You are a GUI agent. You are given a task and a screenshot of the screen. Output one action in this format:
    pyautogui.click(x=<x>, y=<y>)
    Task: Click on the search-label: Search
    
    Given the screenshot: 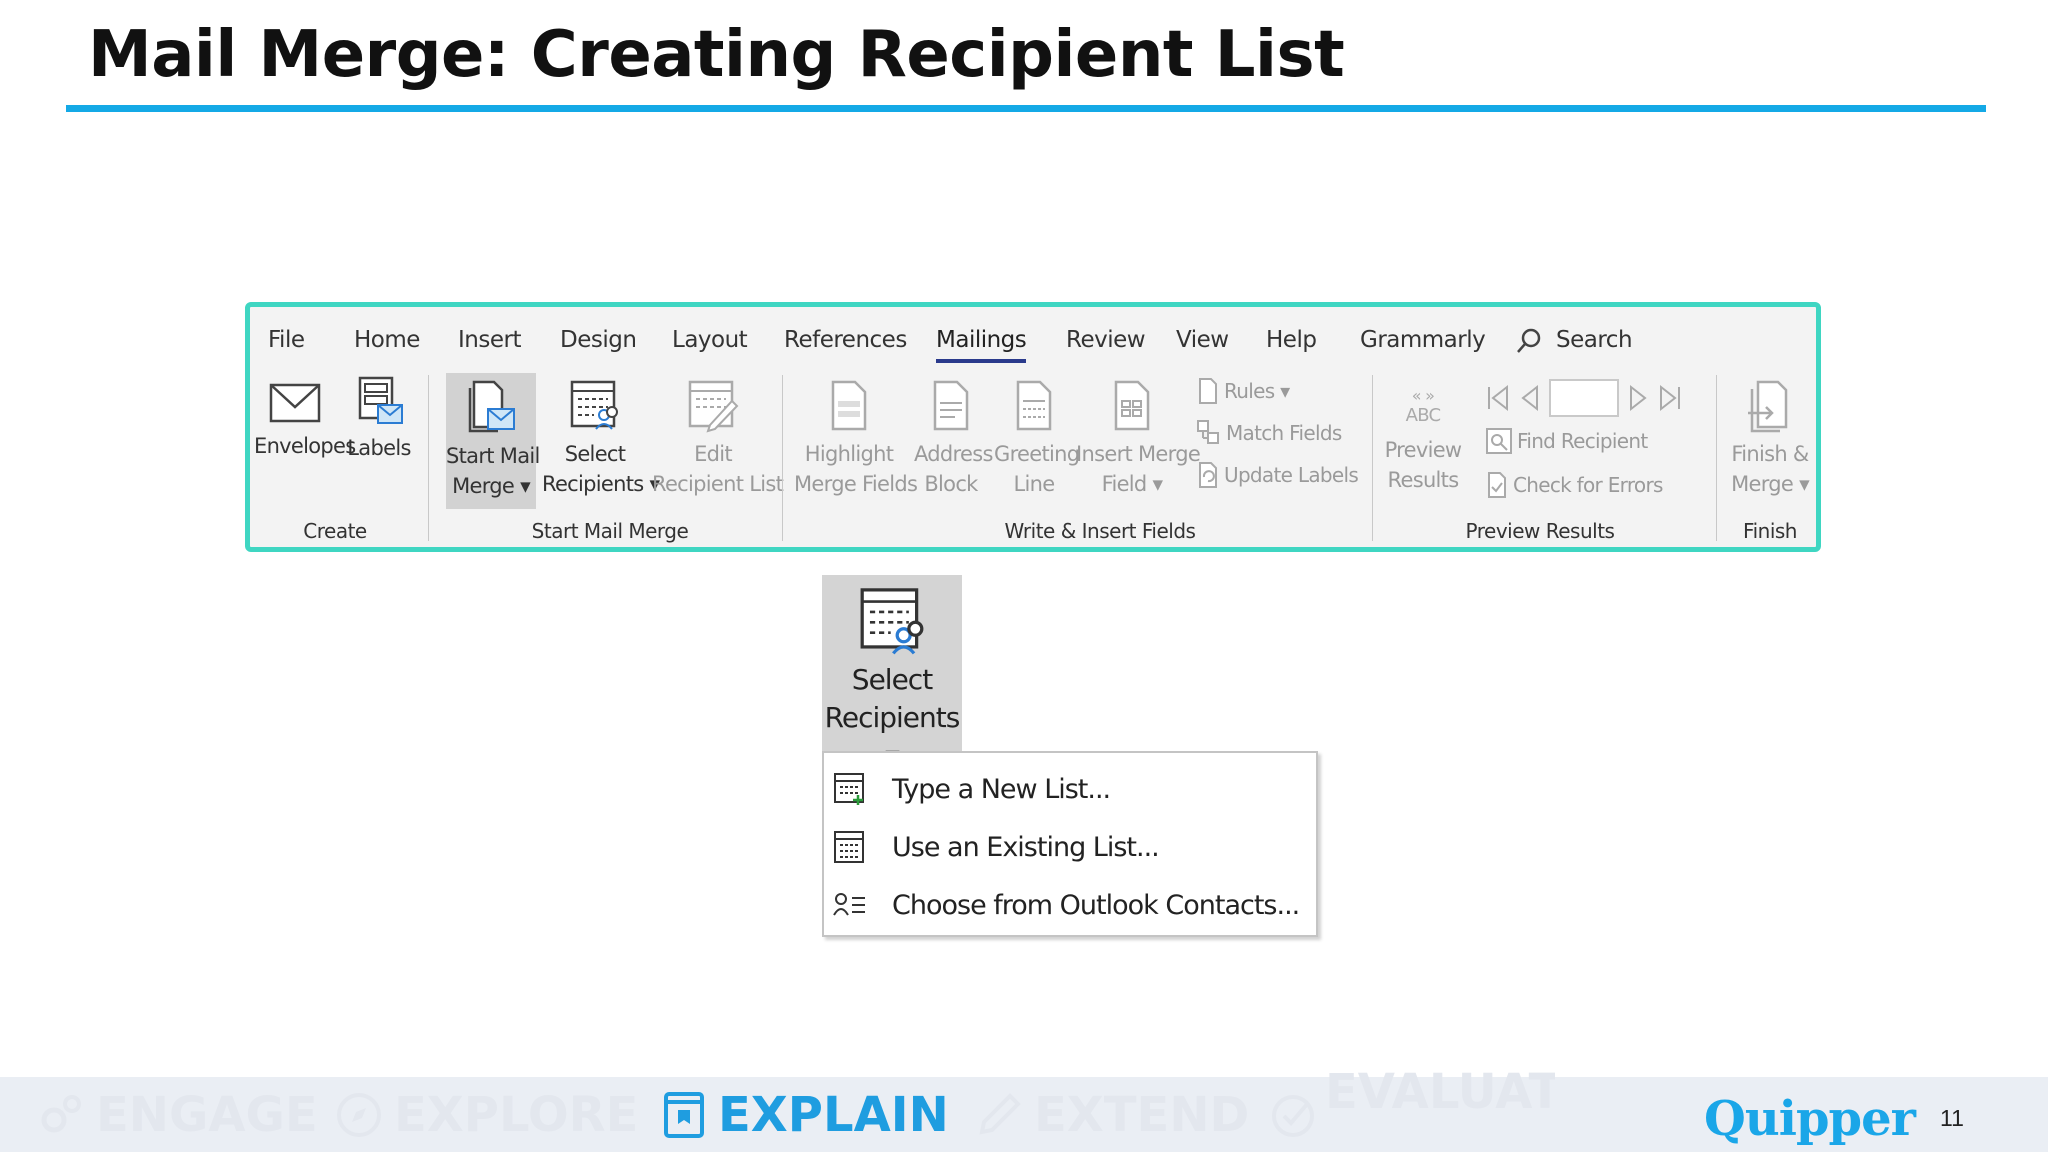 What is the action you would take?
    pyautogui.click(x=1594, y=340)
    